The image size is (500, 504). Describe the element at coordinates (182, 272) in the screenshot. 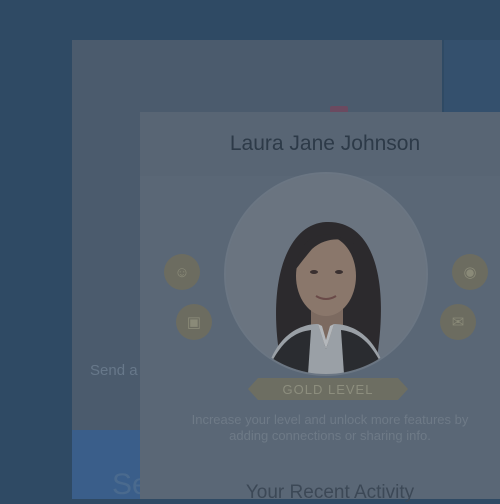

I see `person-icon: ☺` at that location.